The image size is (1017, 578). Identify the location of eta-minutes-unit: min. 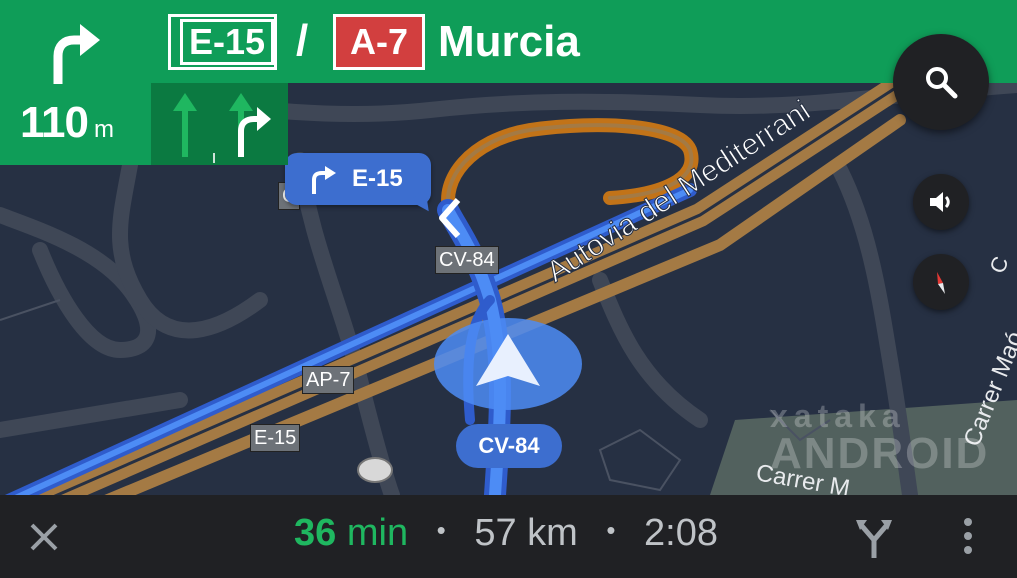
(377, 533).